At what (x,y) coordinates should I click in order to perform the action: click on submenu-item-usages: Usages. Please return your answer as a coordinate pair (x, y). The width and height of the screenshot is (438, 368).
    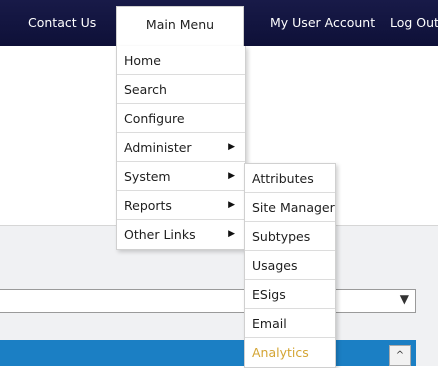
    Looking at the image, I should click on (290, 265).